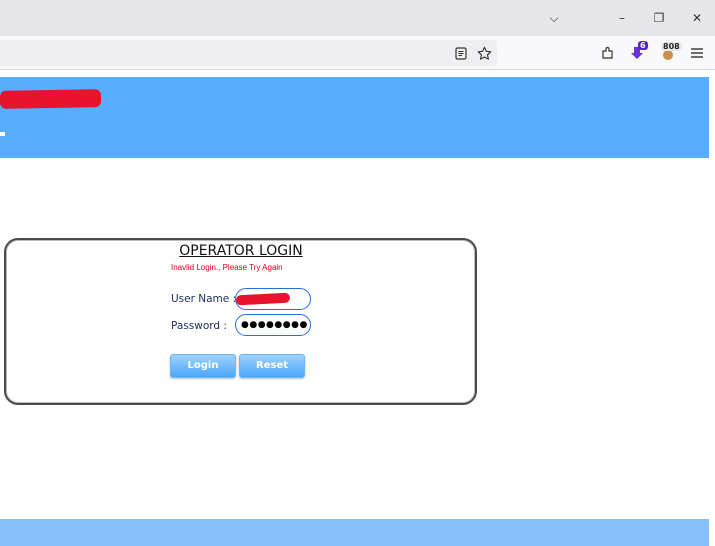  What do you see at coordinates (203, 366) in the screenshot?
I see `login-button: Login` at bounding box center [203, 366].